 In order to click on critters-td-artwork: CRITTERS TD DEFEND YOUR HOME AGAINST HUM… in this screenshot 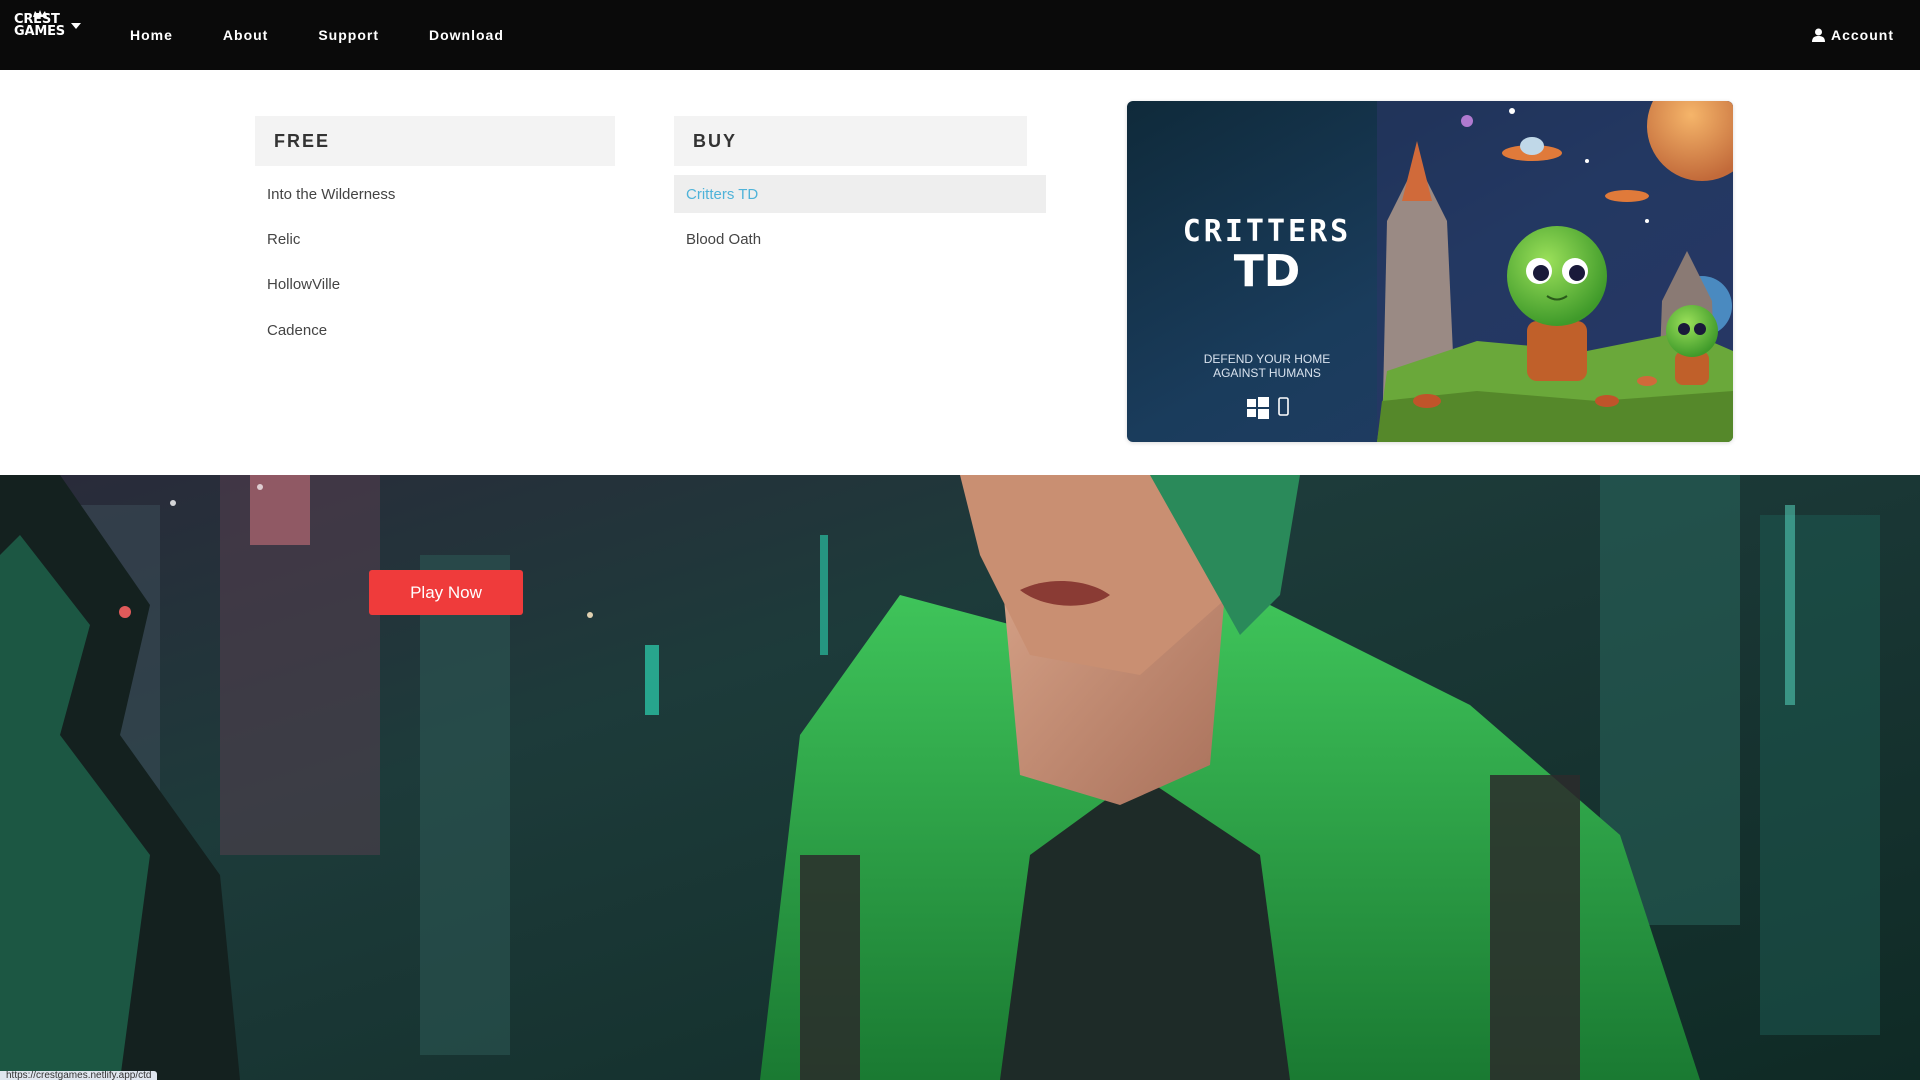, I will do `click(1430, 271)`.